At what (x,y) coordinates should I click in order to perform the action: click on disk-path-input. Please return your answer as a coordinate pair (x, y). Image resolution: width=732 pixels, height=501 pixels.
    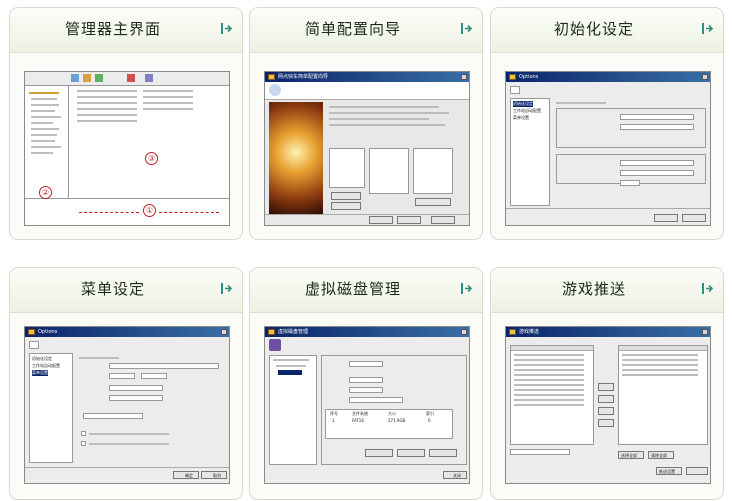
    Looking at the image, I should click on (376, 400).